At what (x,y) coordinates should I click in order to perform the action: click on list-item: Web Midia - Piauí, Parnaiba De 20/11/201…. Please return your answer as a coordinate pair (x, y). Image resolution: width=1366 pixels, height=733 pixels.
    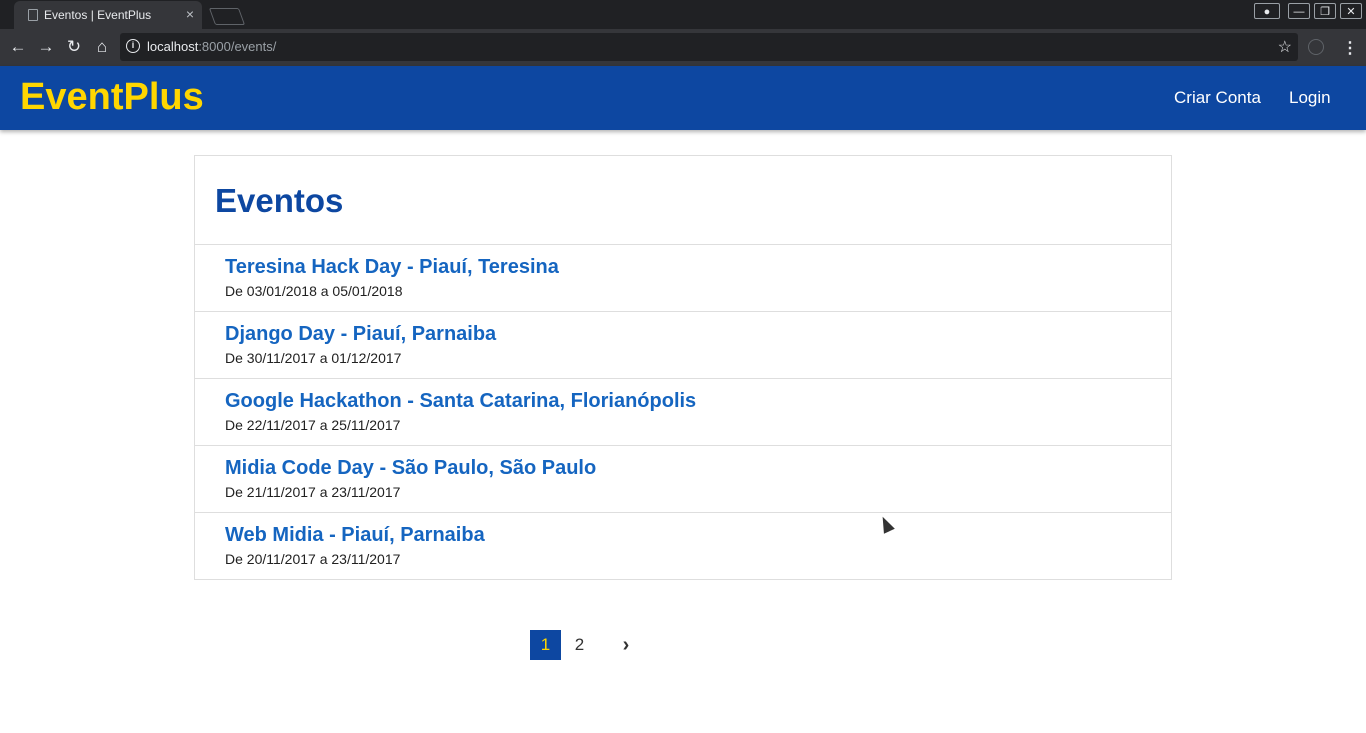
    Looking at the image, I should click on (683, 545).